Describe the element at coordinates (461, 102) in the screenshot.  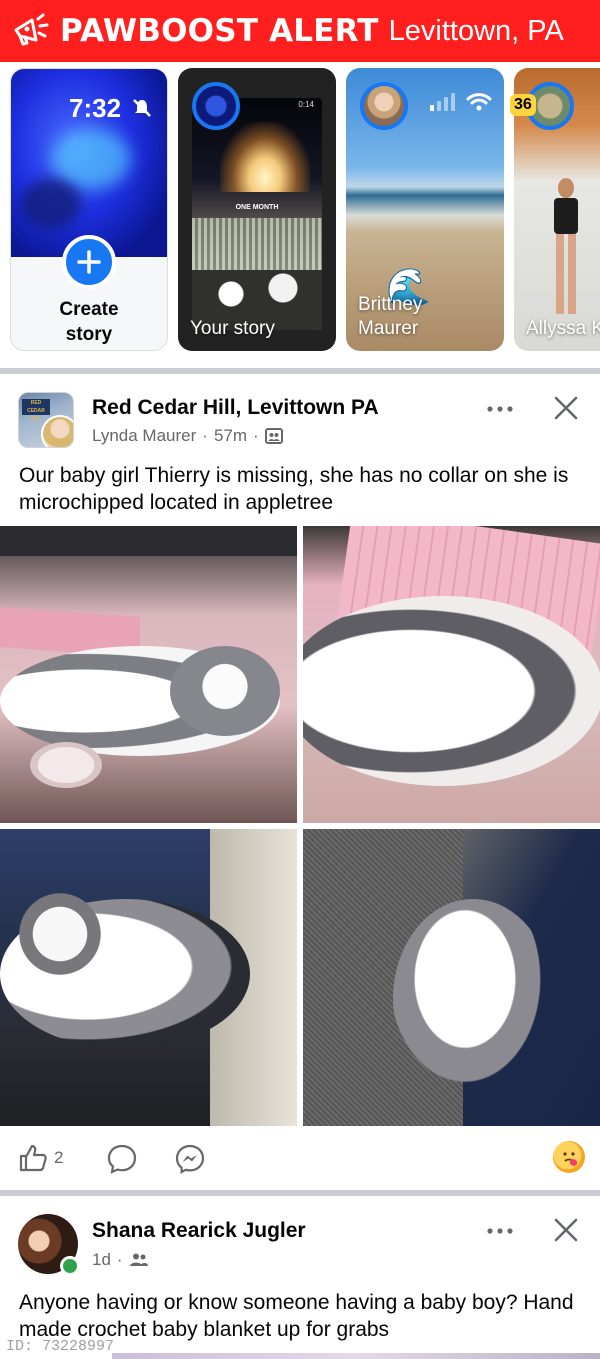
I see `status-icons` at that location.